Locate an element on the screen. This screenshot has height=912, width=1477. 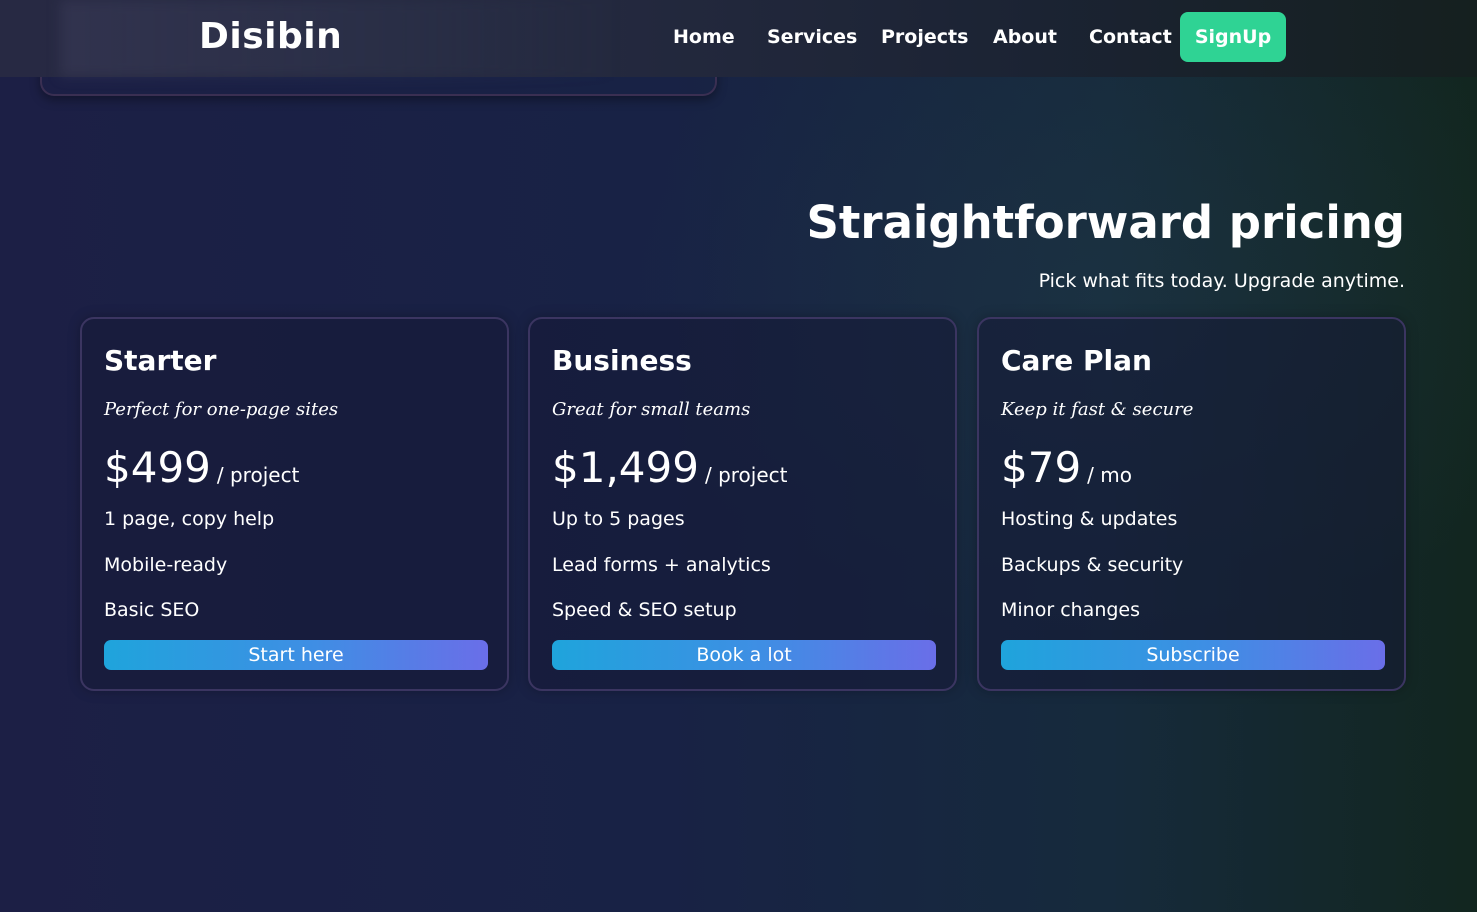
plan-feature: Up to 5 pages is located at coordinates (618, 519).